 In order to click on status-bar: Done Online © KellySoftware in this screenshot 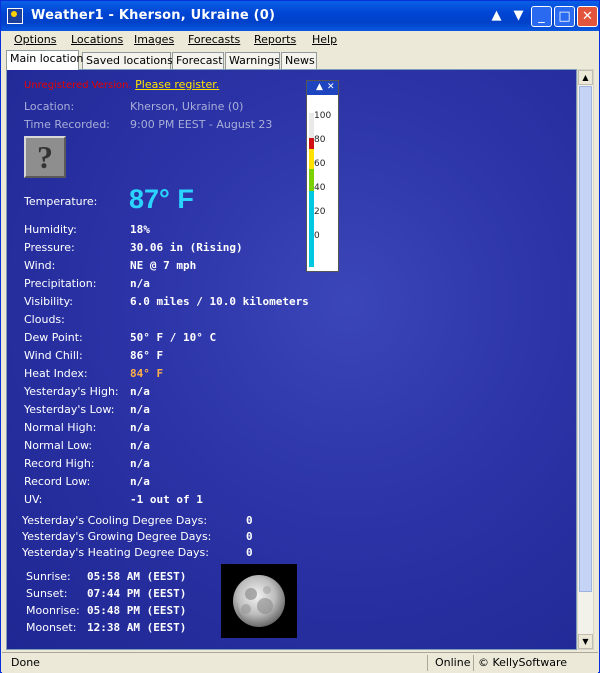, I will do `click(300, 662)`.